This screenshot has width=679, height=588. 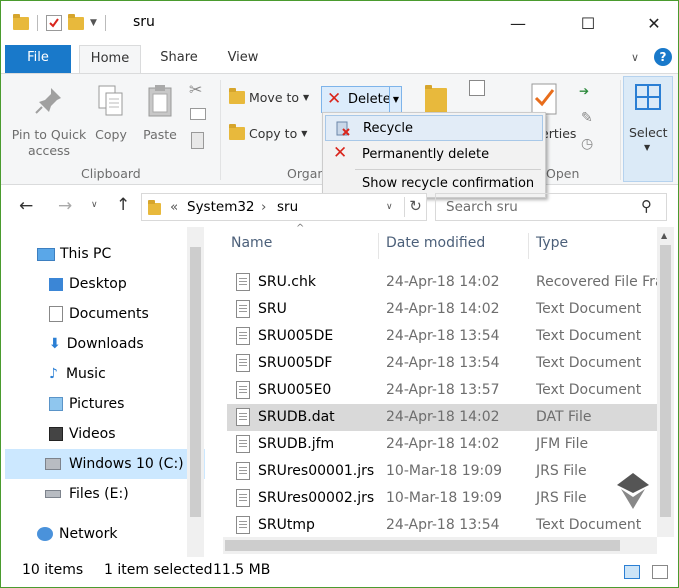 What do you see at coordinates (251, 243) in the screenshot?
I see `column-header-name: Name` at bounding box center [251, 243].